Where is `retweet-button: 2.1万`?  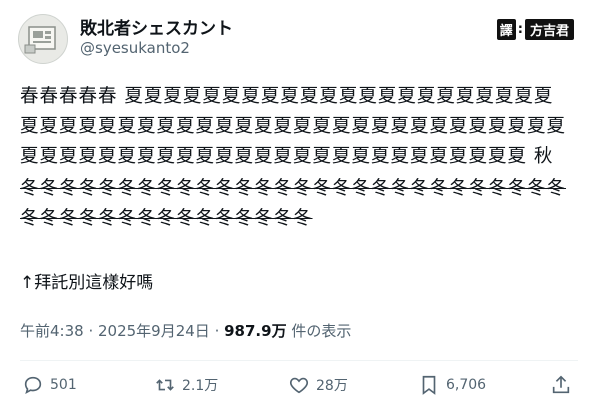
retweet-button: 2.1万 is located at coordinates (186, 385).